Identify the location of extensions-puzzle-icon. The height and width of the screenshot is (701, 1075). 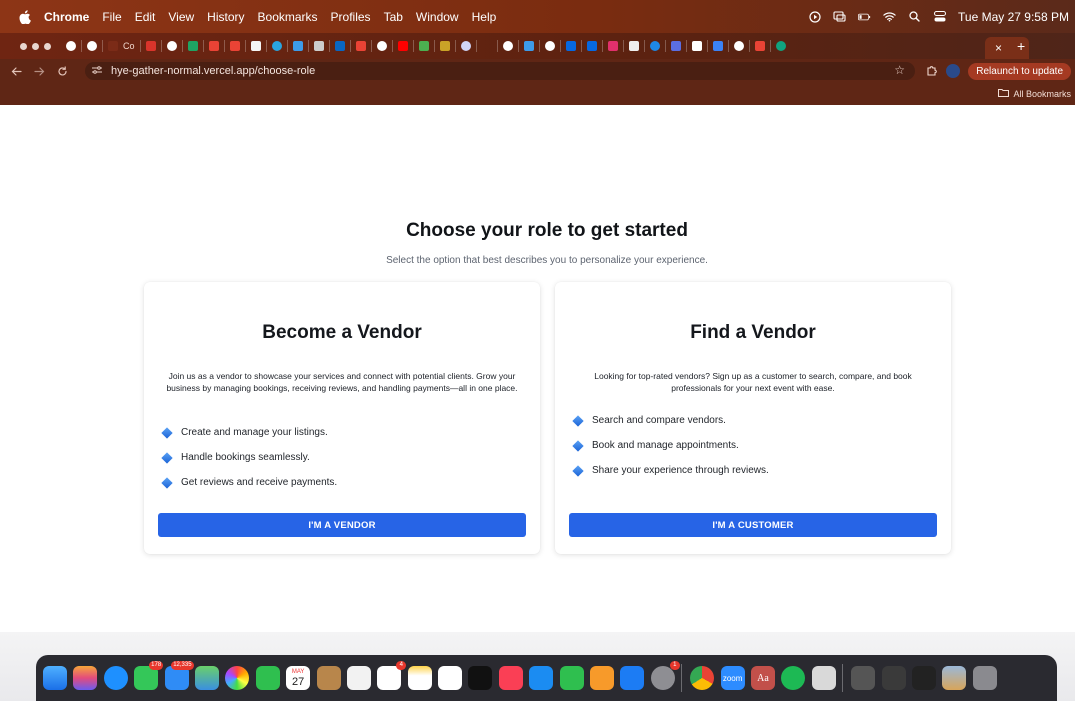
(932, 71).